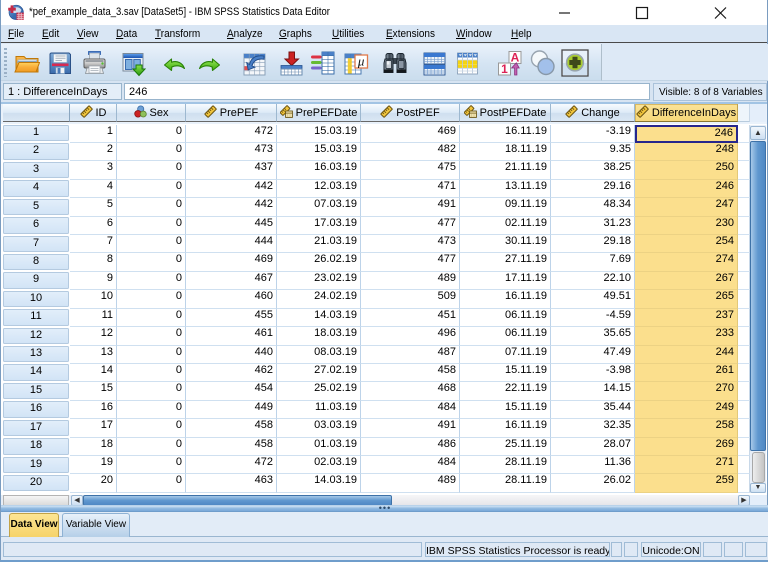 The width and height of the screenshot is (768, 562). Describe the element at coordinates (515, 58) in the screenshot. I see `svg-text: A` at that location.